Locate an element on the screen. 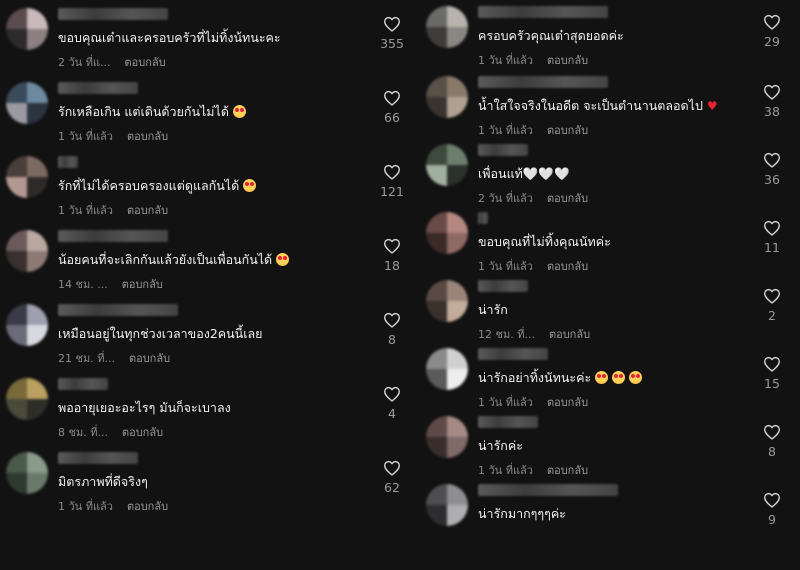  comment-item: น่ารัก 12 ชม. ที่... ตอบกลับ 2 is located at coordinates (610, 323).